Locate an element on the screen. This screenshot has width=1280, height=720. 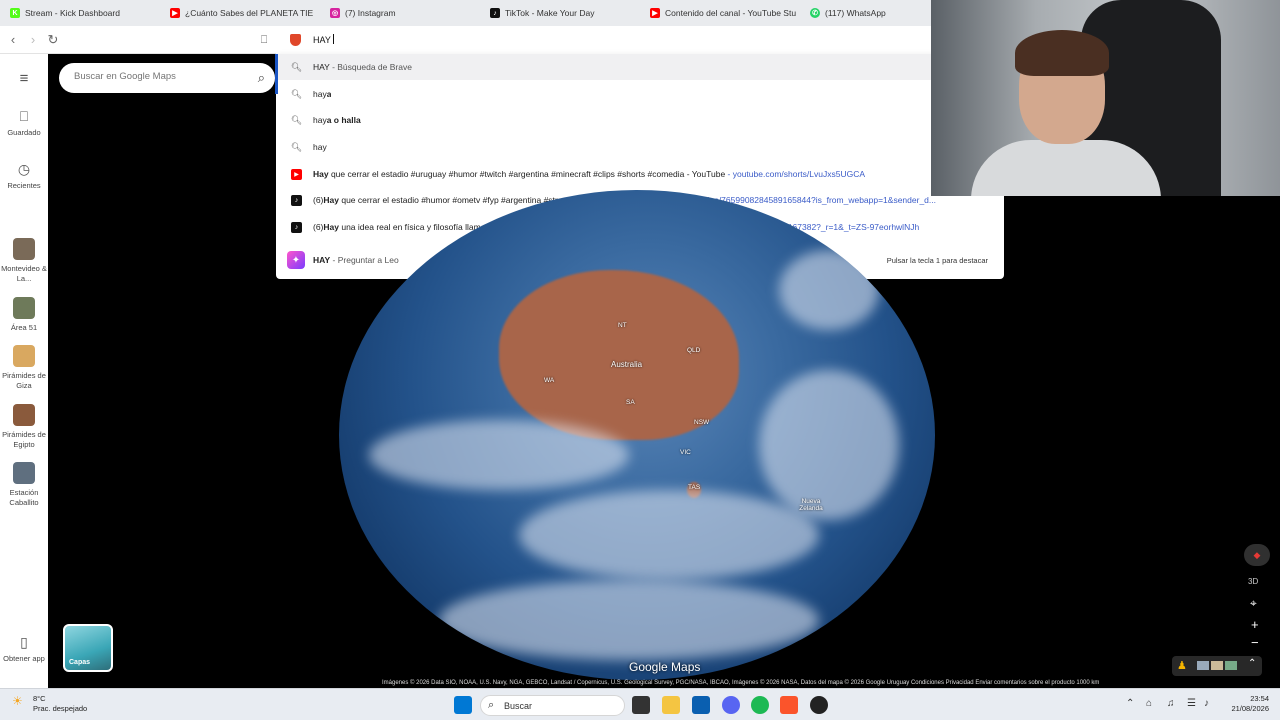
address-bar: HAY is located at coordinates (603, 40).